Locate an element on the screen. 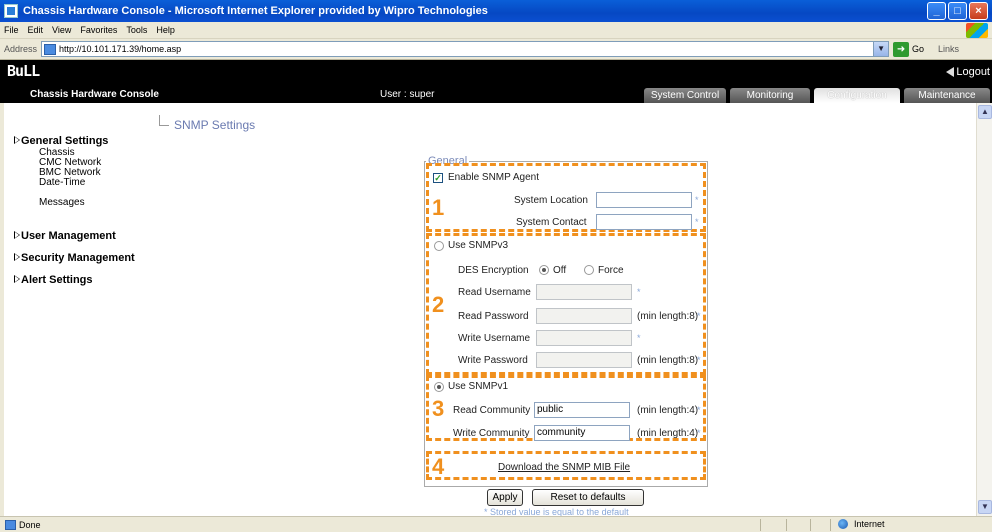 This screenshot has width=992, height=532. tab-maintenance: Maintenance is located at coordinates (947, 95).